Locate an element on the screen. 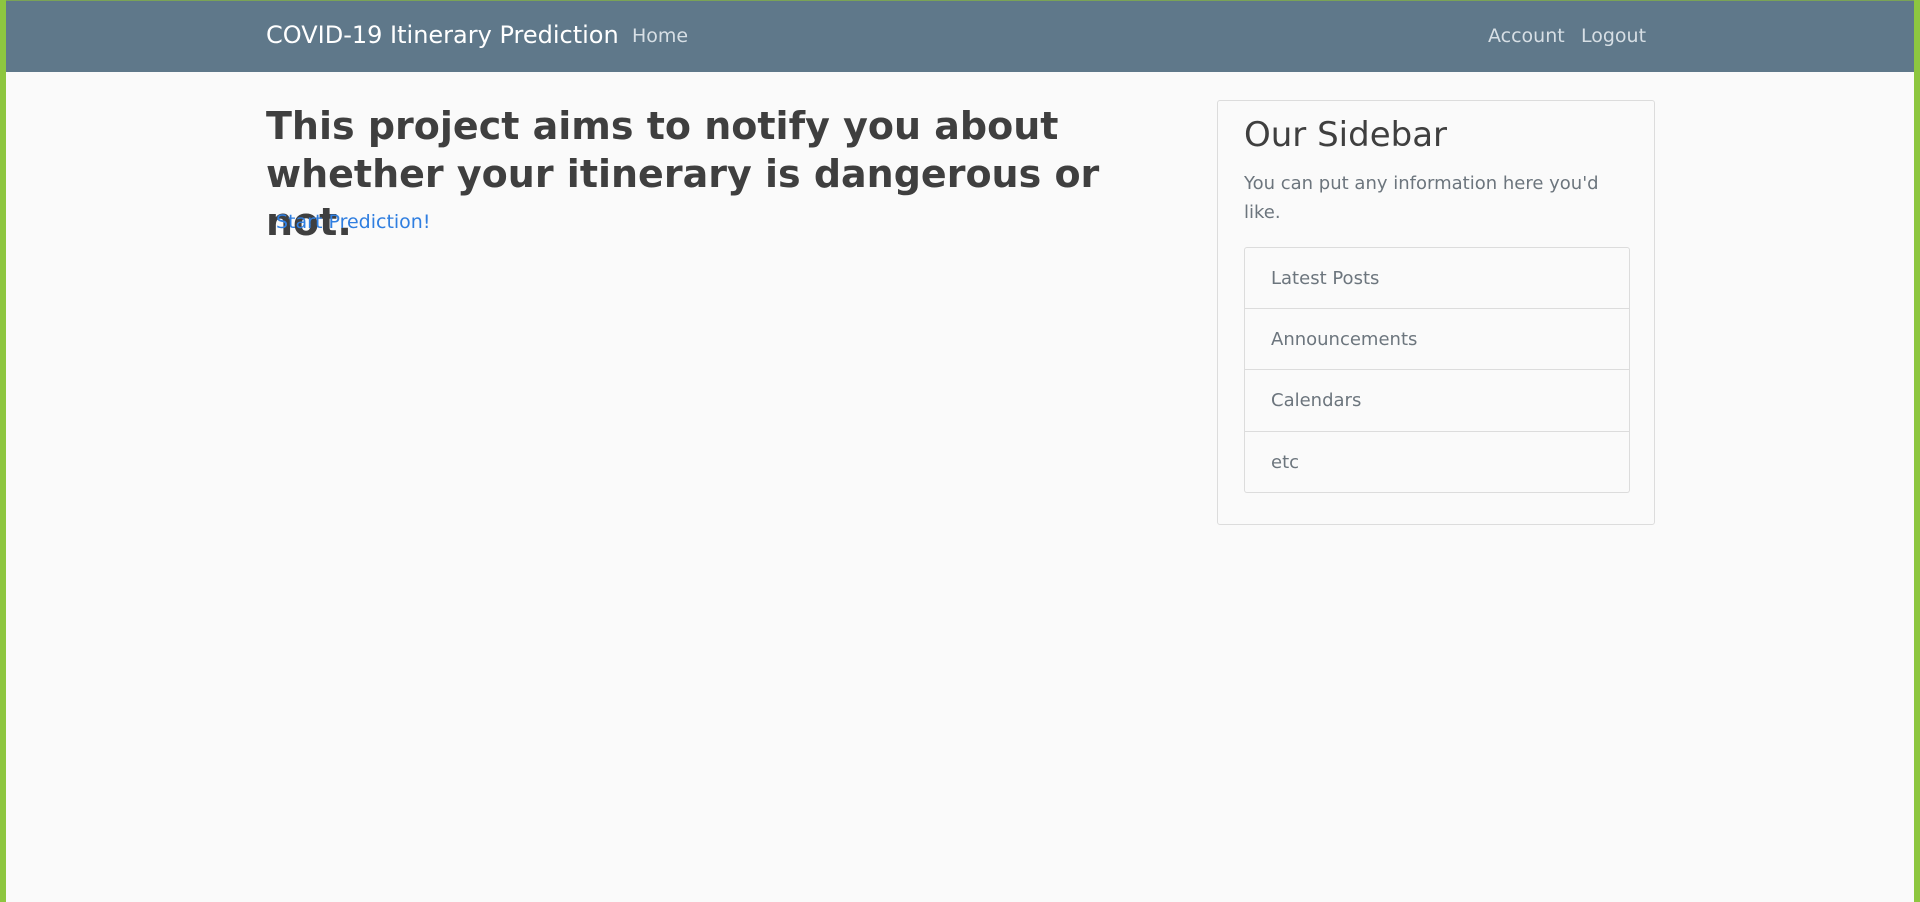 This screenshot has width=1920, height=902. nav-home-link: Home is located at coordinates (660, 36).